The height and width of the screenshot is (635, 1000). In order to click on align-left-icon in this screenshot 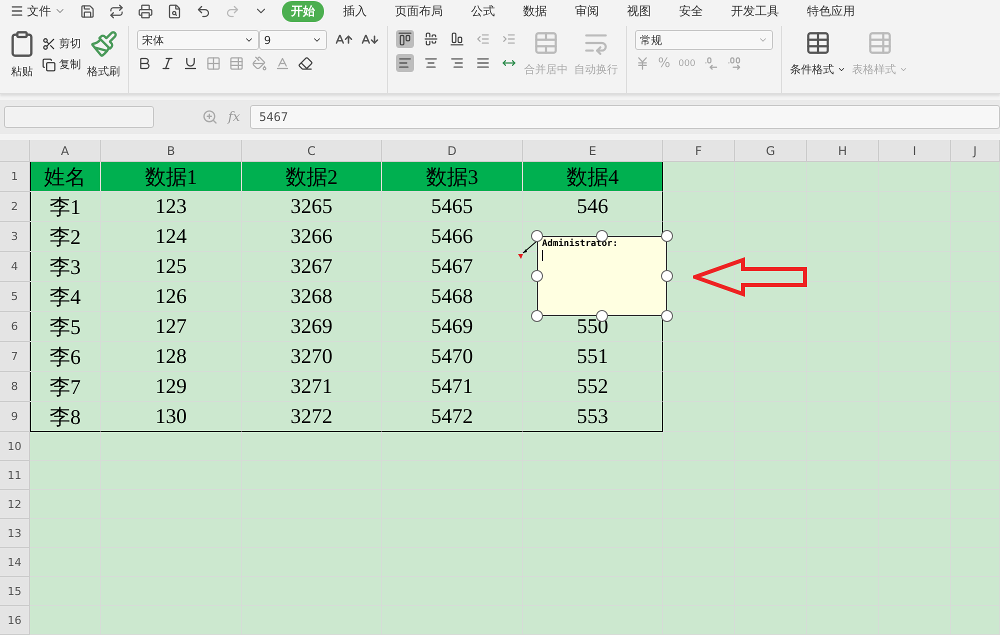, I will do `click(405, 63)`.